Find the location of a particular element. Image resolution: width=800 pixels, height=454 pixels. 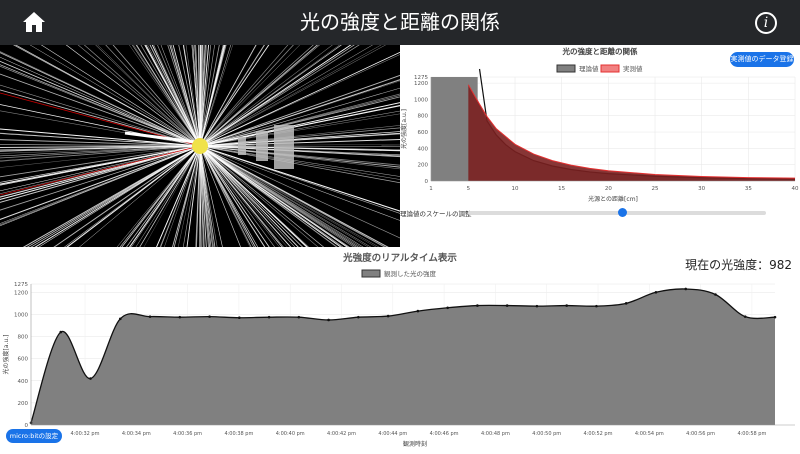

x-tick-label: 4:00:46 pm is located at coordinates (444, 434).